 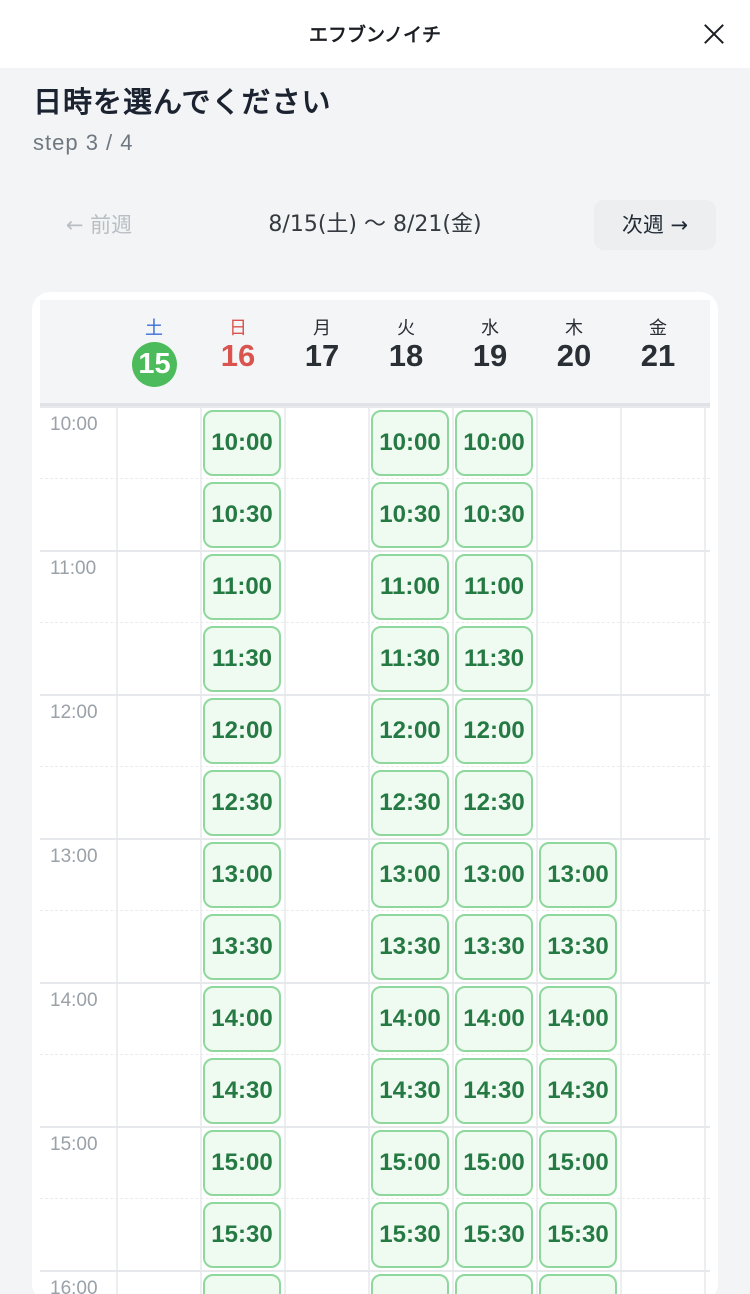 I want to click on app-header: エフブンノイチ, so click(x=375, y=34).